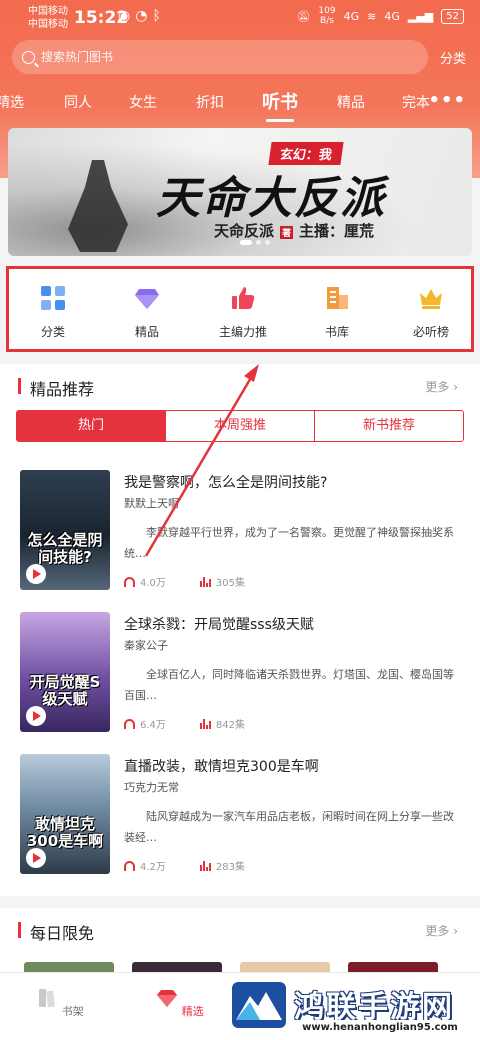  What do you see at coordinates (60, 1003) in the screenshot?
I see `nav-bookshelf: 书架` at bounding box center [60, 1003].